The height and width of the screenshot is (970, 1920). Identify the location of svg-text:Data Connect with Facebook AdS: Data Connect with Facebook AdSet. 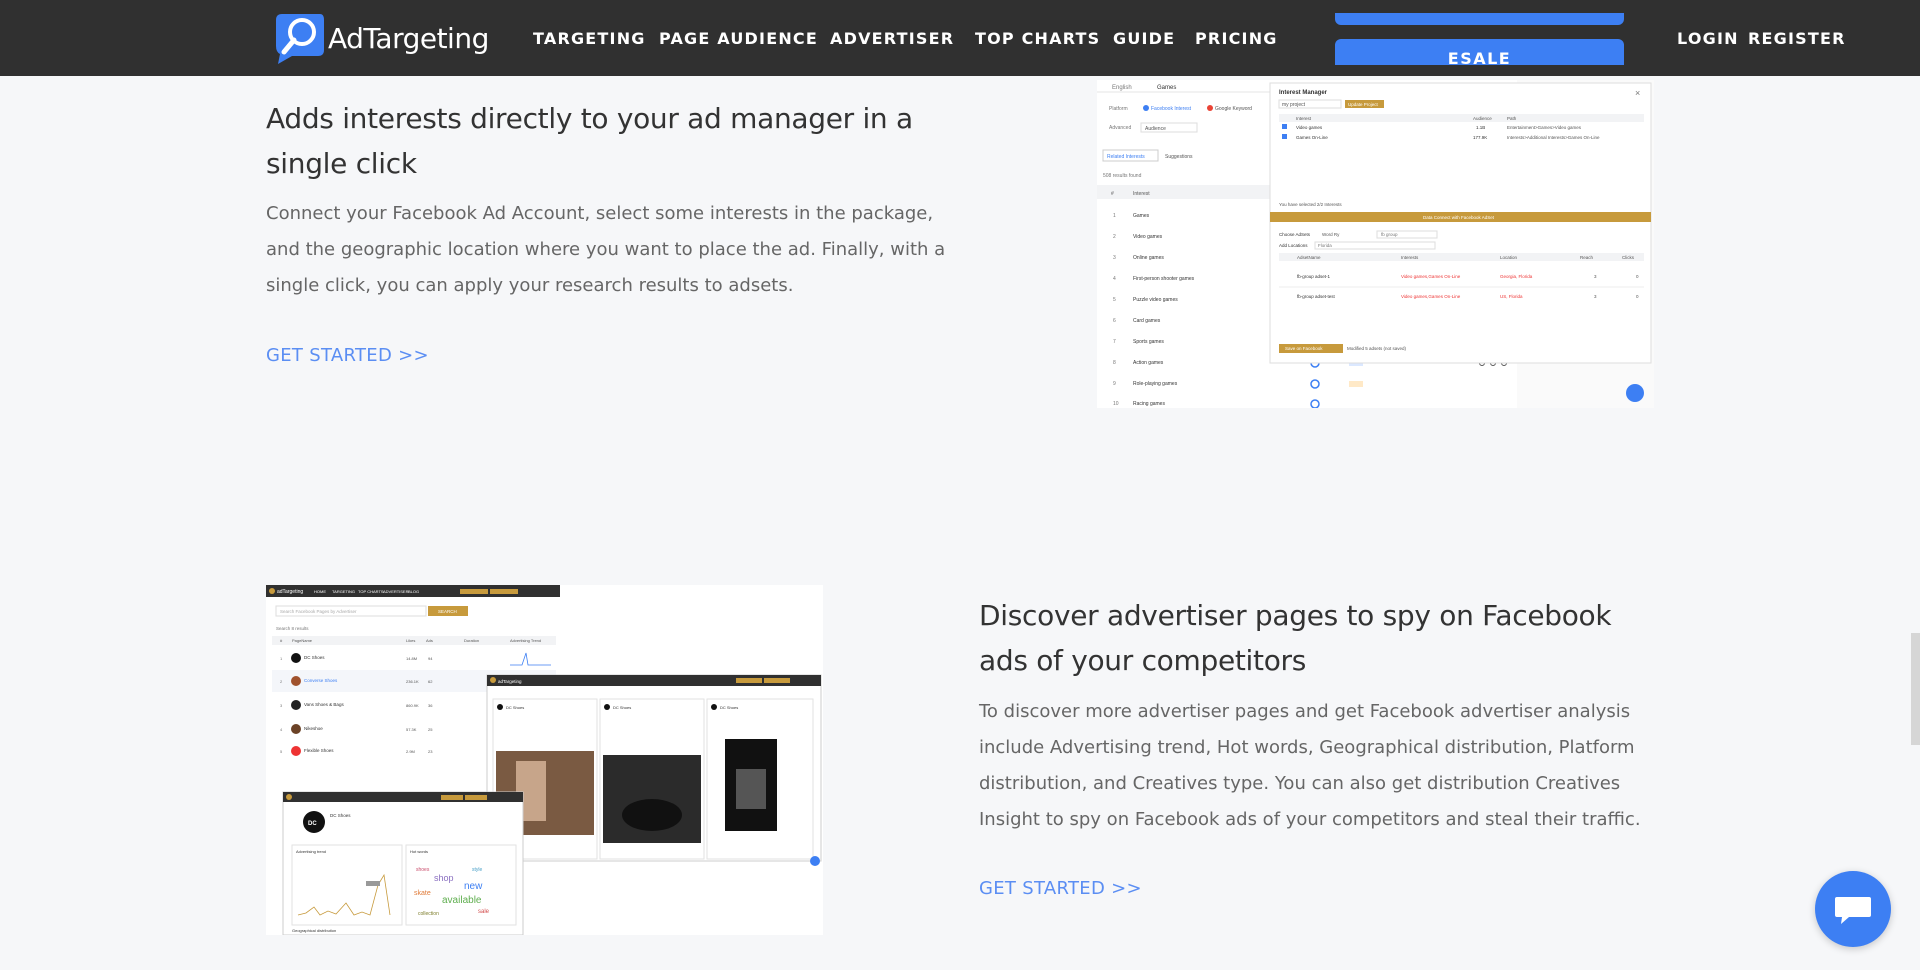
(1459, 217).